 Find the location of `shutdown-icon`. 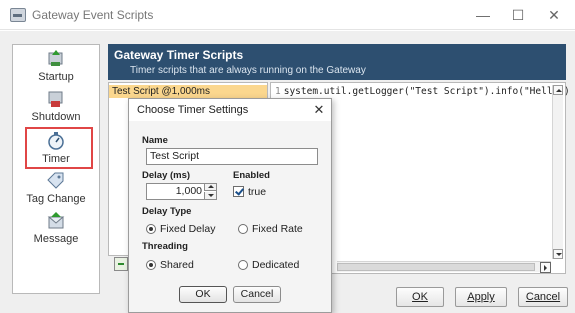

shutdown-icon is located at coordinates (55, 99).